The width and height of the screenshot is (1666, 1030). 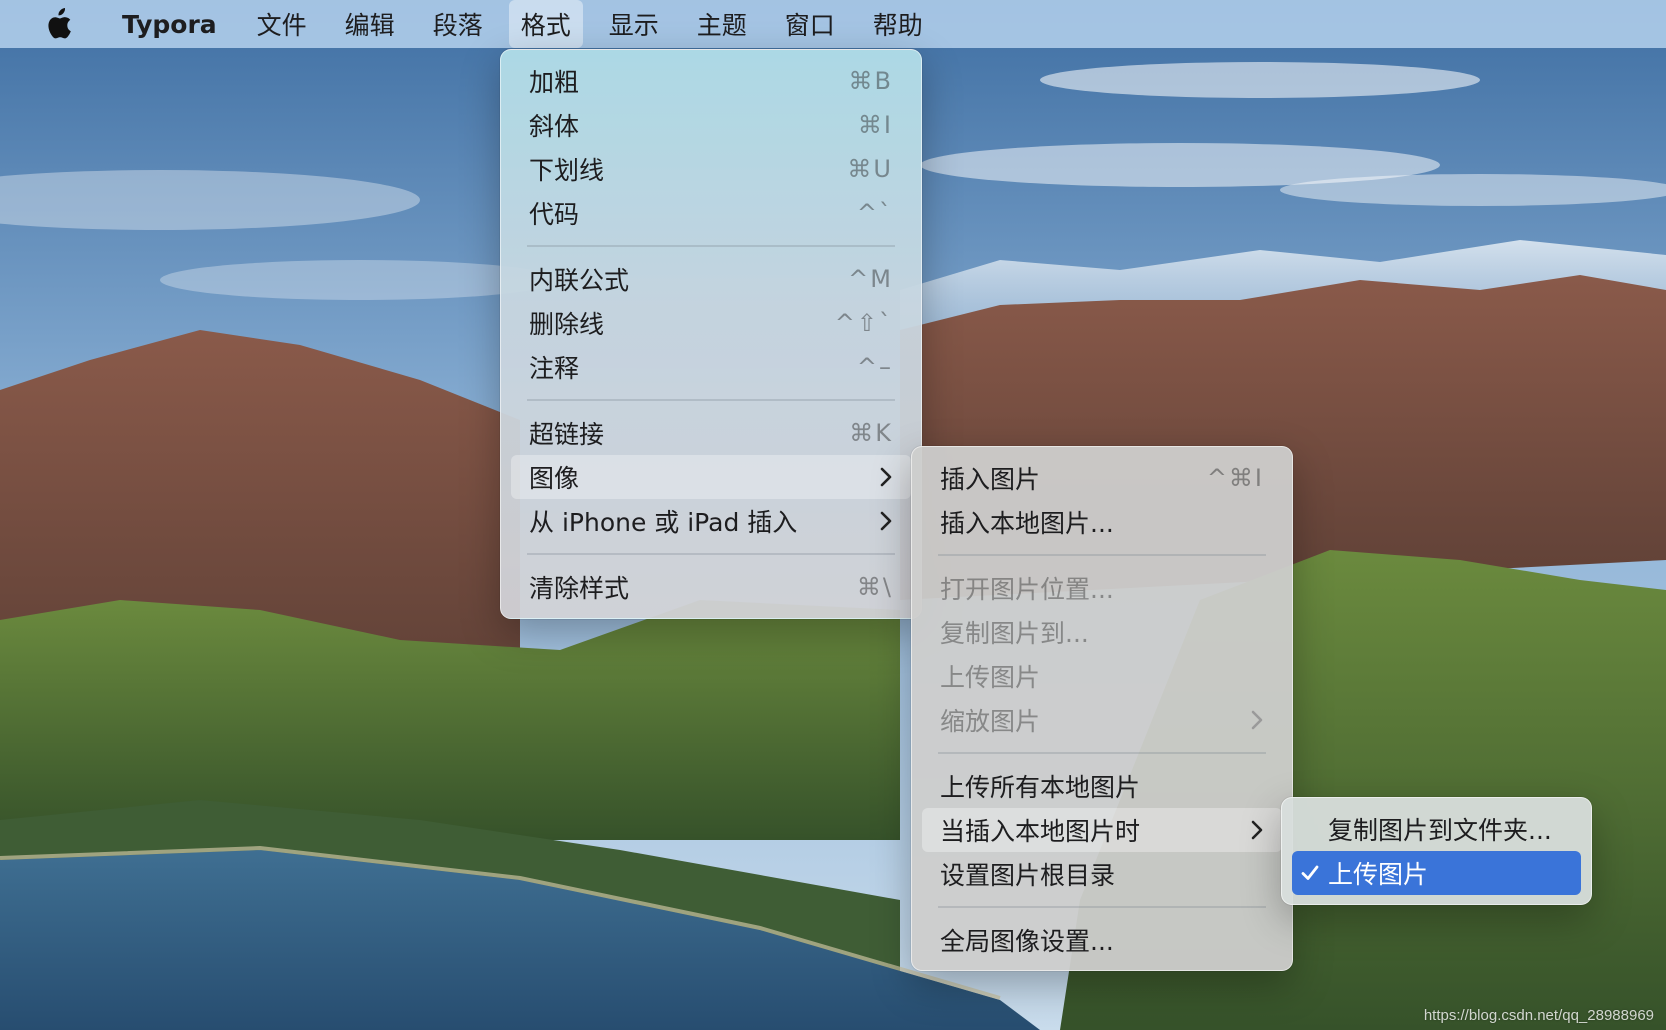 I want to click on menu-item-label: 删除线, so click(x=567, y=324).